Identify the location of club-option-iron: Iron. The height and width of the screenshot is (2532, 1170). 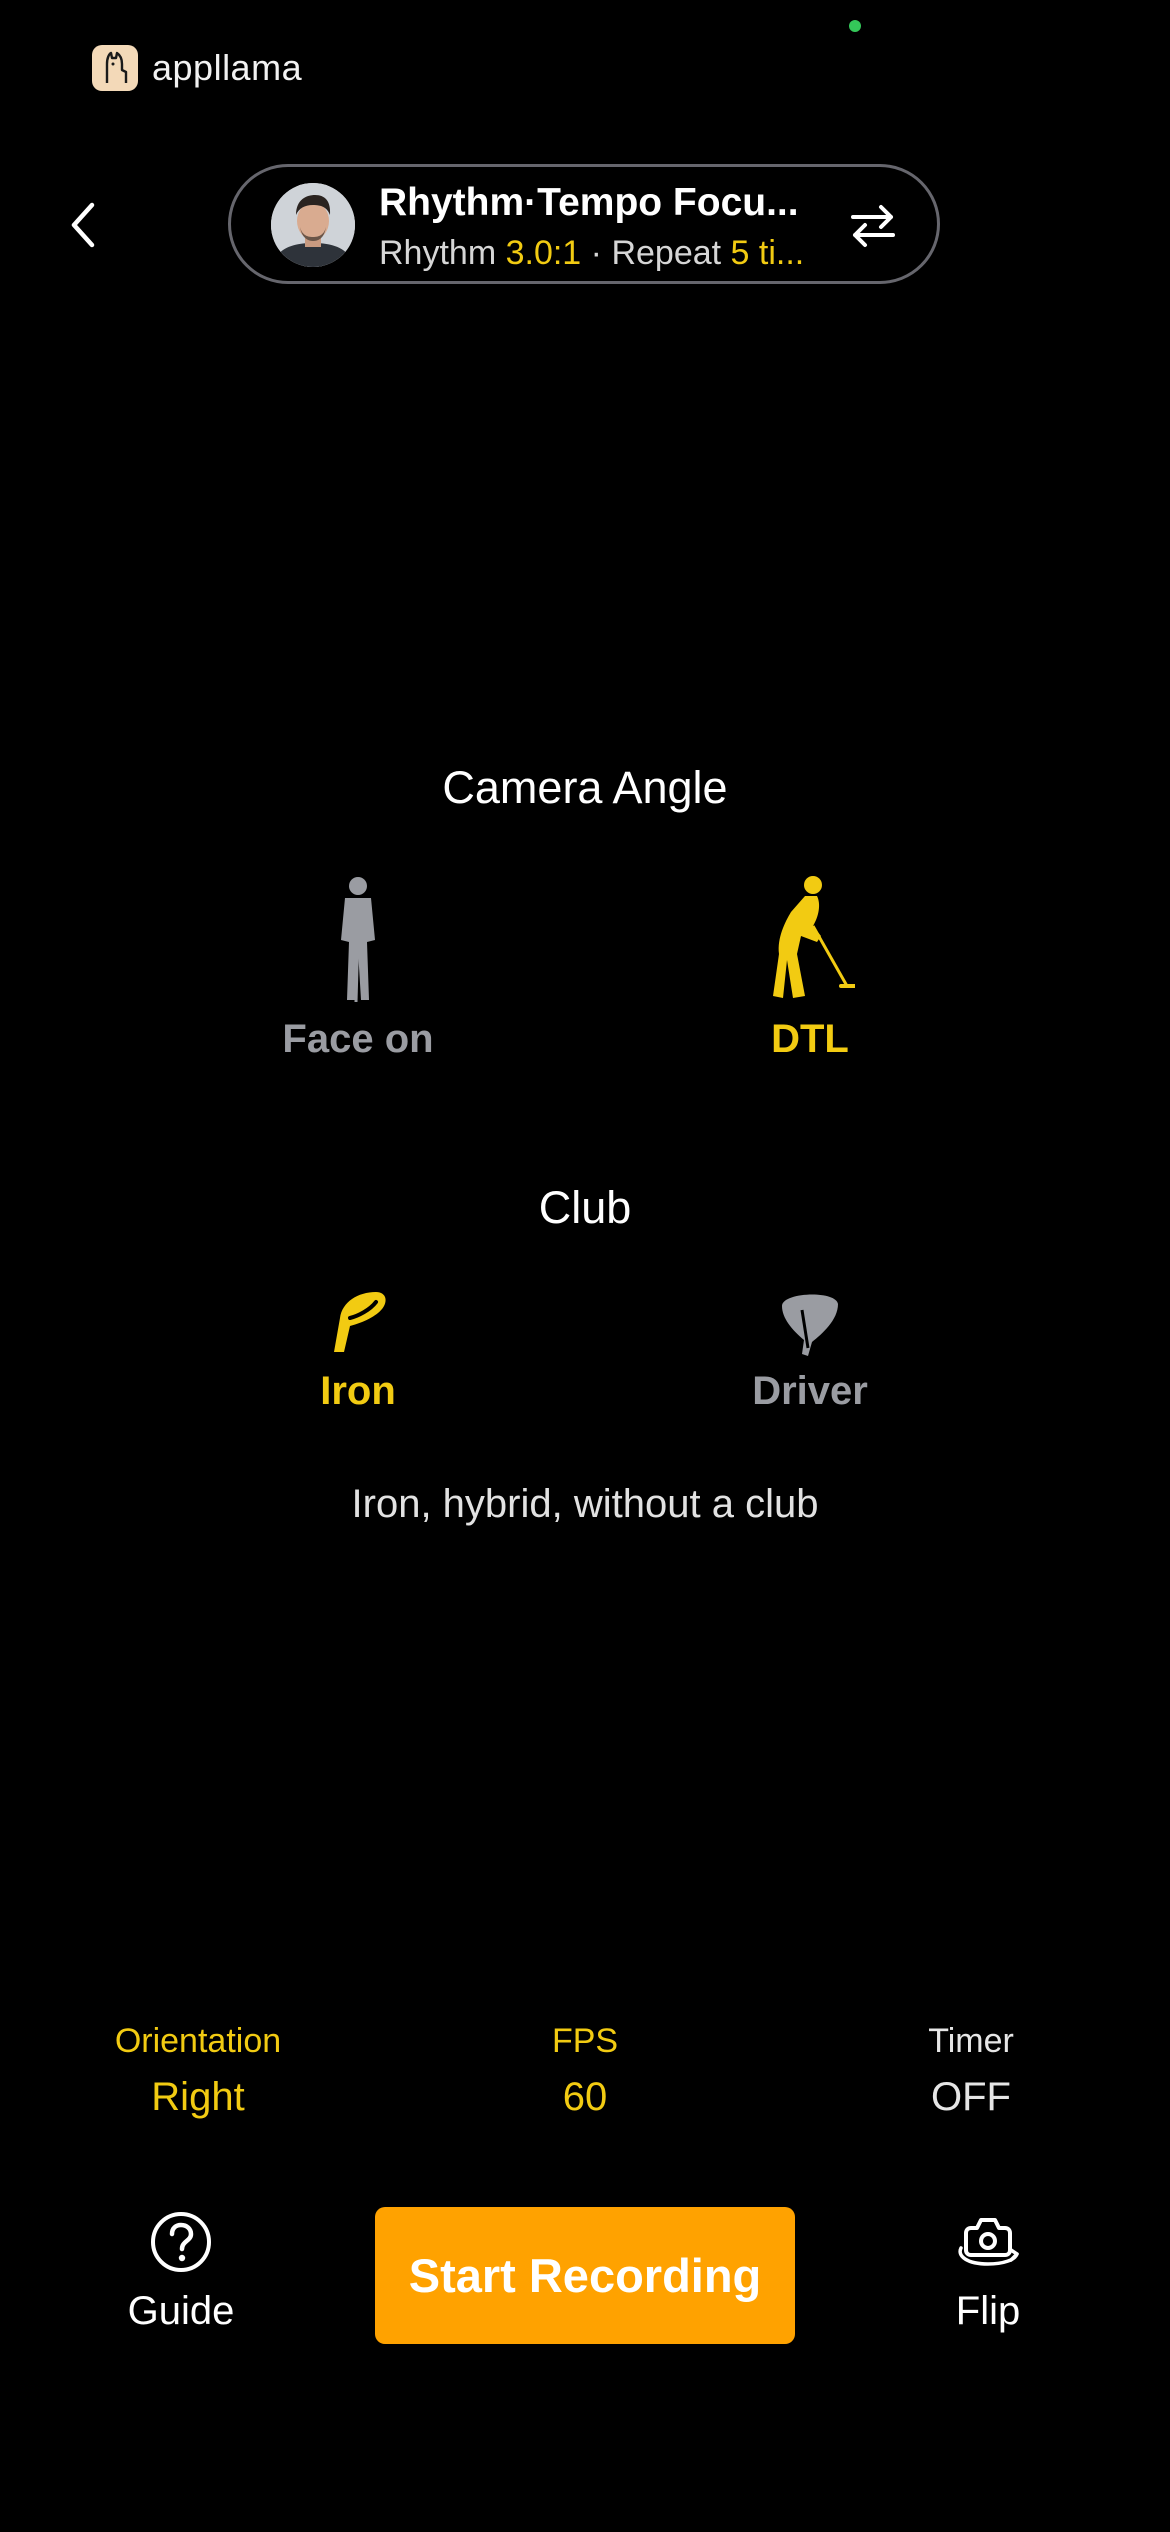
(358, 1351).